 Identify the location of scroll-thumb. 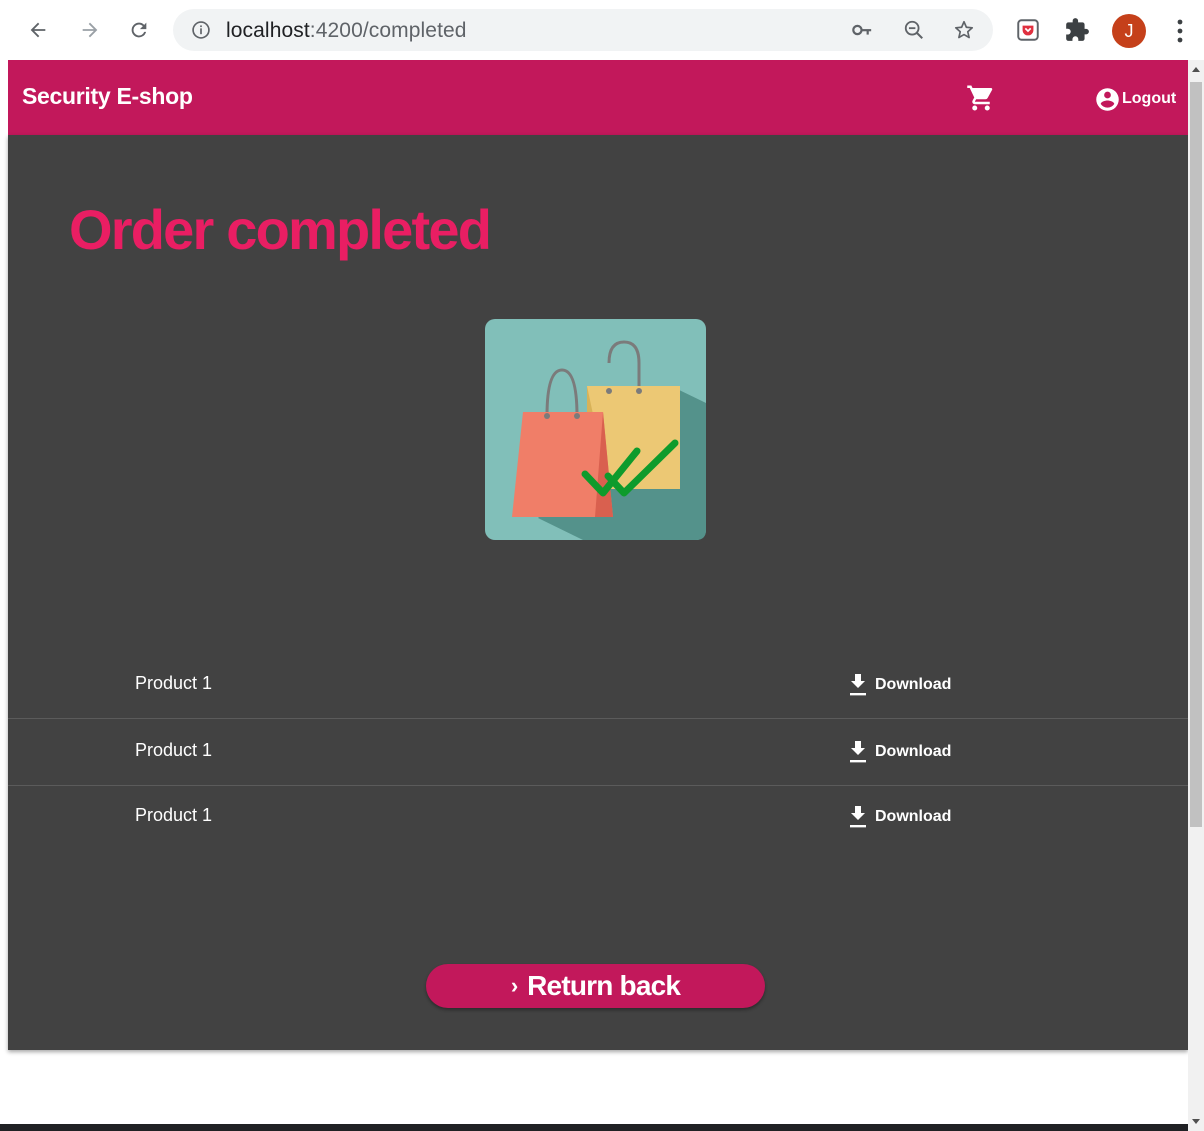
(1196, 454).